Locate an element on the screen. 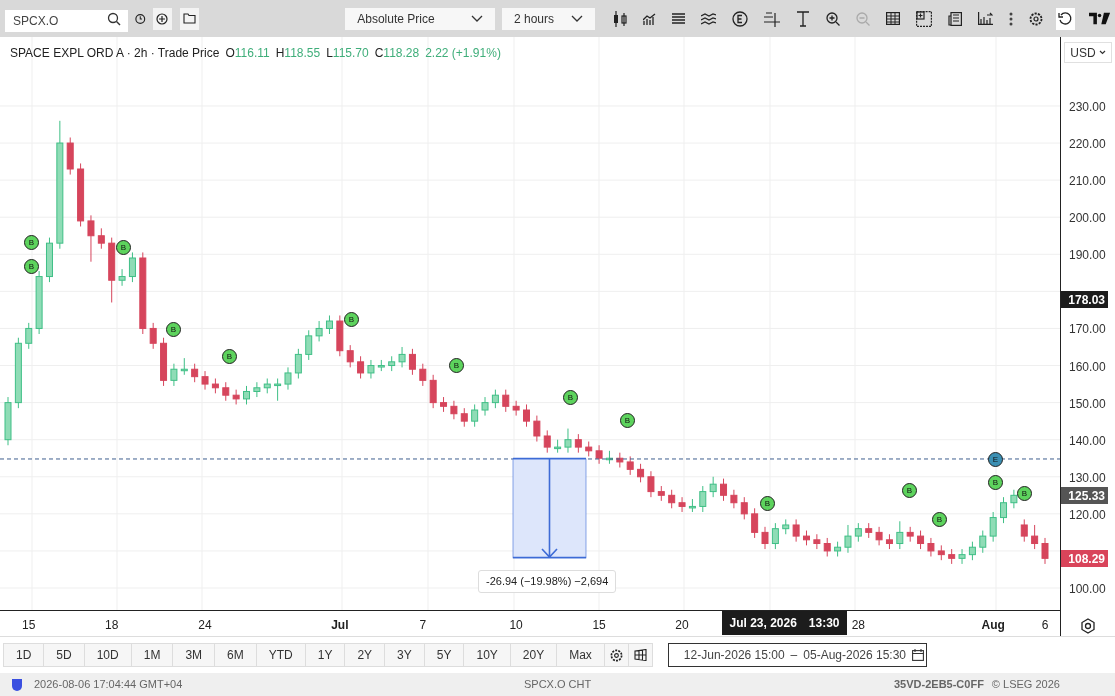  range-button: Max is located at coordinates (580, 655).